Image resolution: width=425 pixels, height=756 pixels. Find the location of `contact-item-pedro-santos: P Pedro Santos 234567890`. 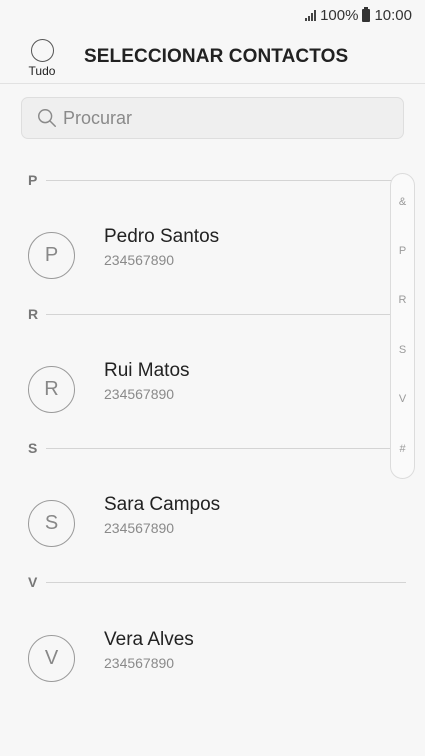

contact-item-pedro-santos: P Pedro Santos 234567890 is located at coordinates (208, 254).